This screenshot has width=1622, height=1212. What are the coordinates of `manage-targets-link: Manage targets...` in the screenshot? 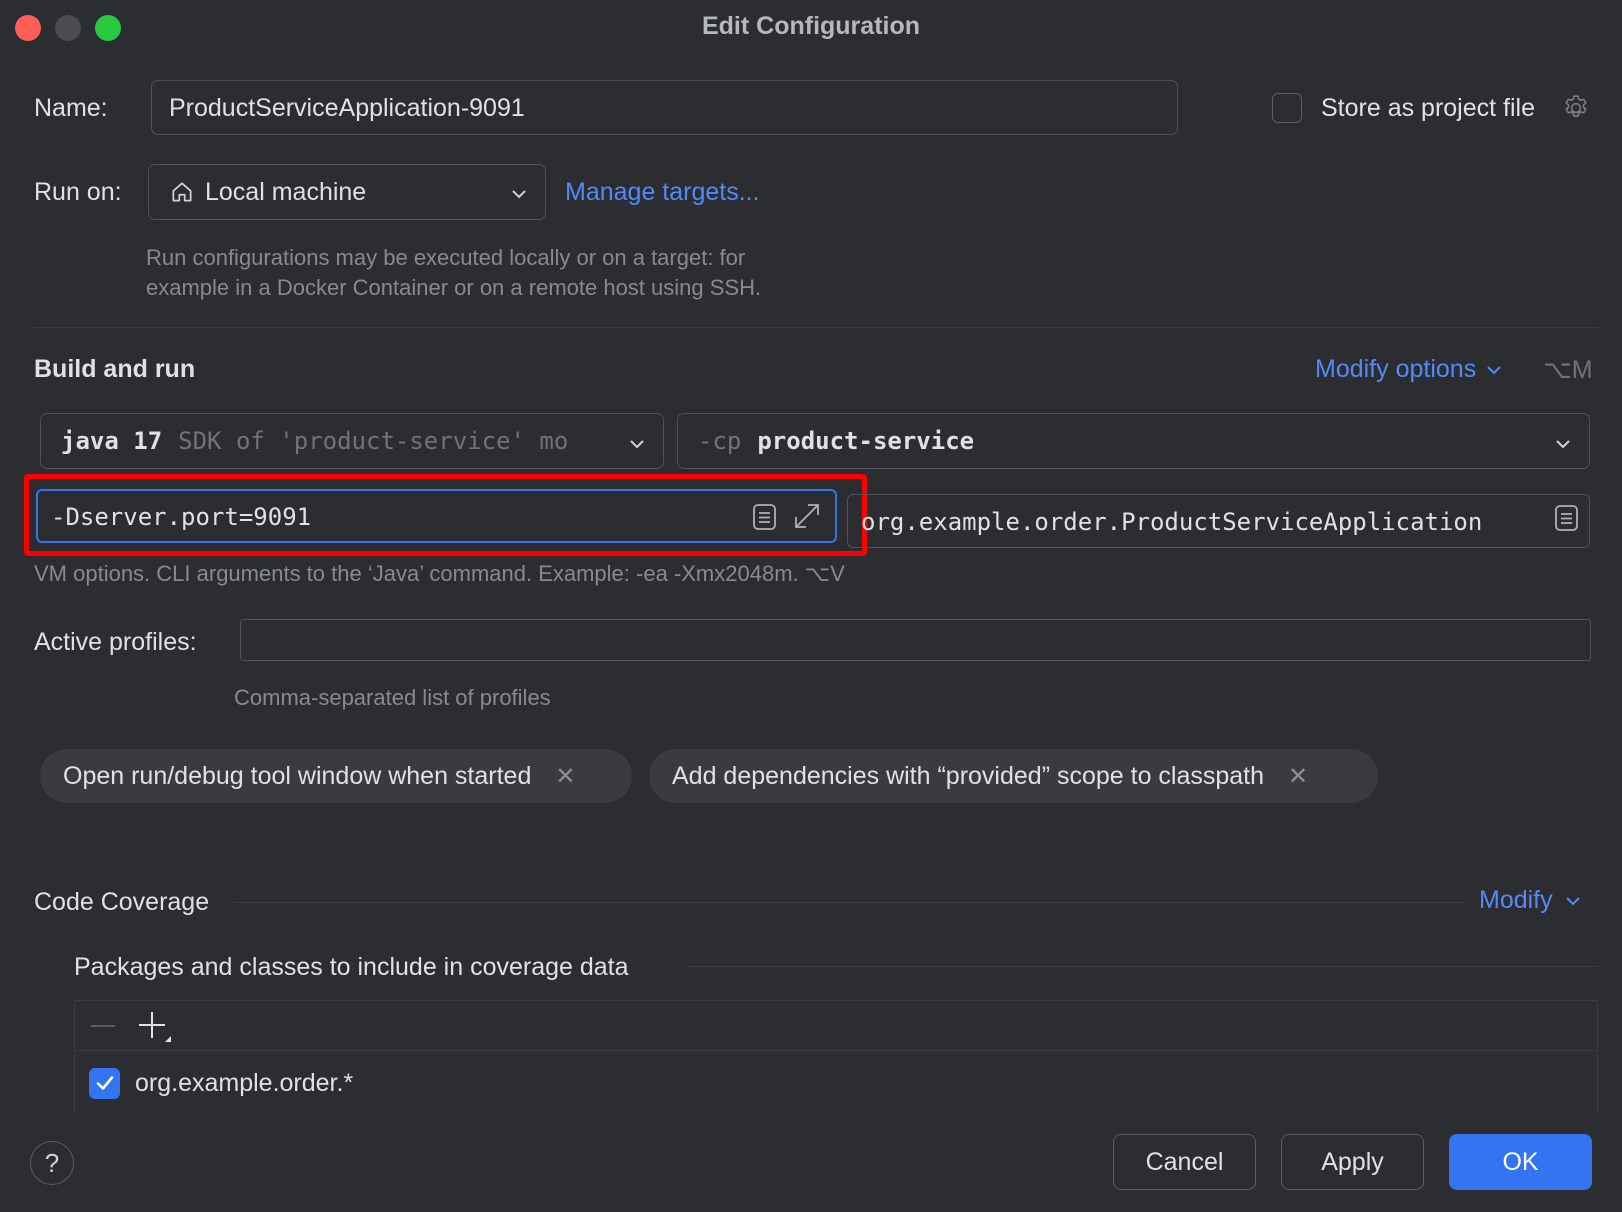 It's located at (662, 192).